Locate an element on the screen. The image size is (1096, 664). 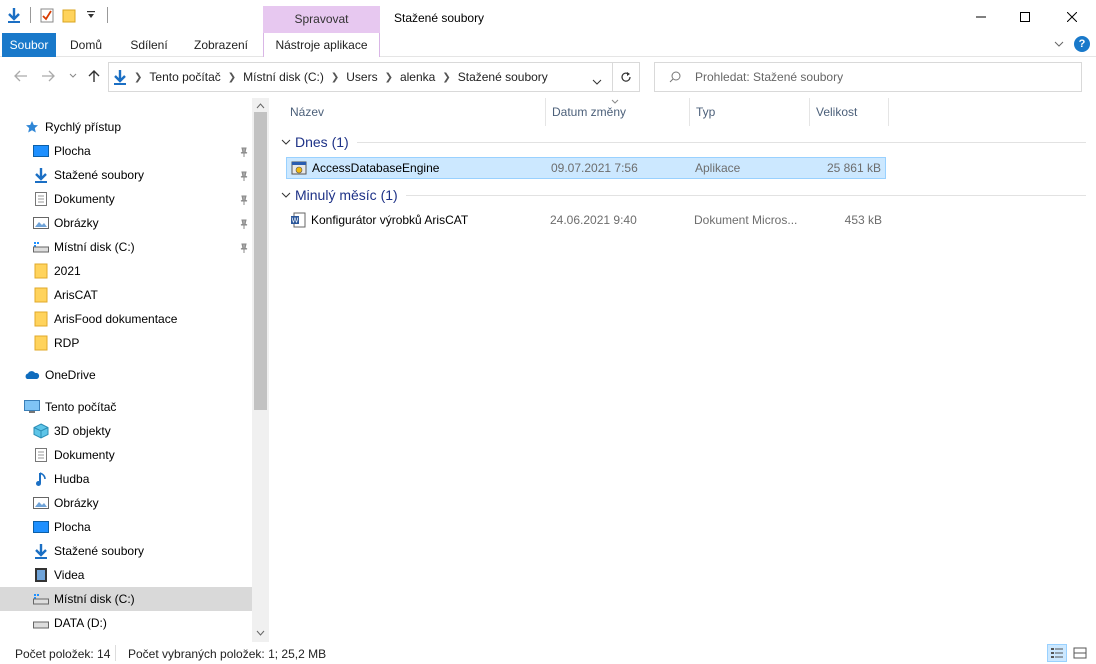
up-arrow-icon is located at coordinates (94, 76).